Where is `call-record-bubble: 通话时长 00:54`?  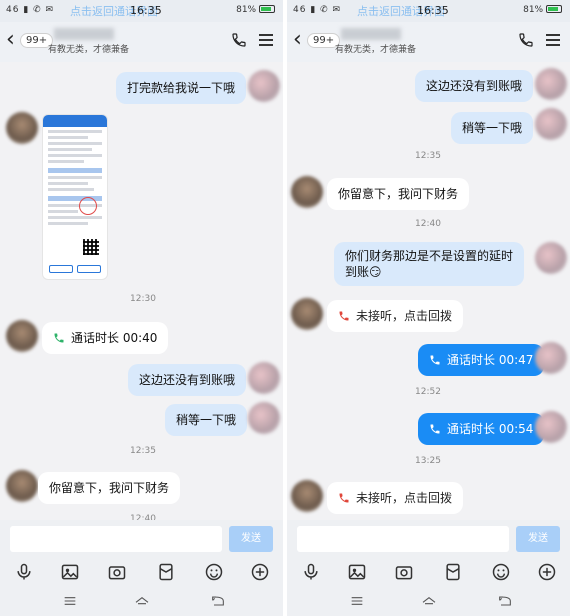 call-record-bubble: 通话时长 00:54 is located at coordinates (481, 429).